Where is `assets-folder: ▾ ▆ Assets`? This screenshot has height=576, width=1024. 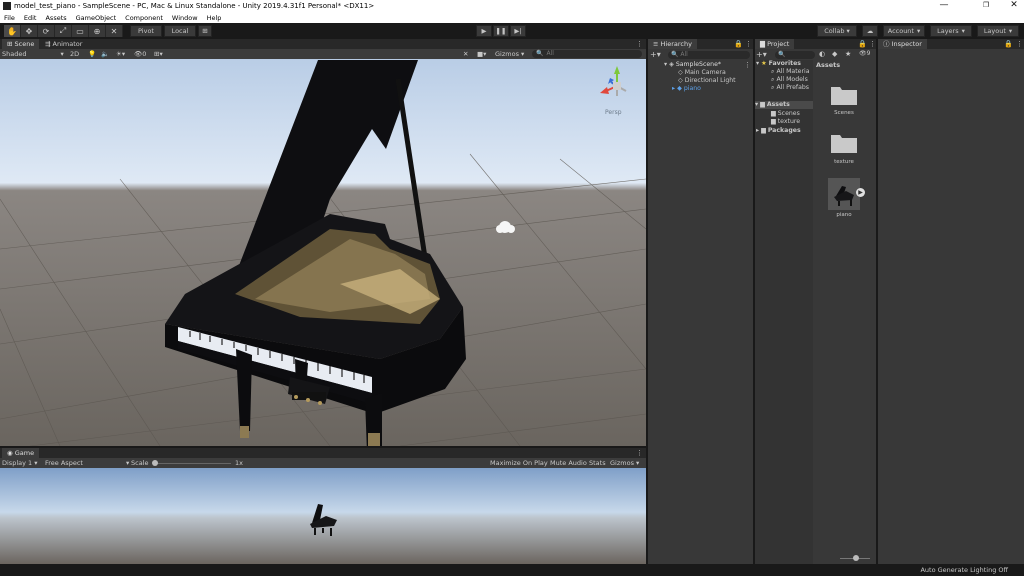
assets-folder: ▾ ▆ Assets is located at coordinates (784, 105).